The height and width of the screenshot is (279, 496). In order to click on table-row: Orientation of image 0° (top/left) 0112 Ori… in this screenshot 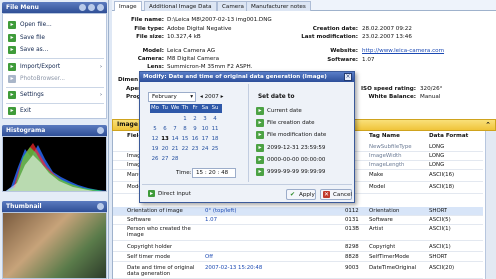, I will do `click(298, 211)`.